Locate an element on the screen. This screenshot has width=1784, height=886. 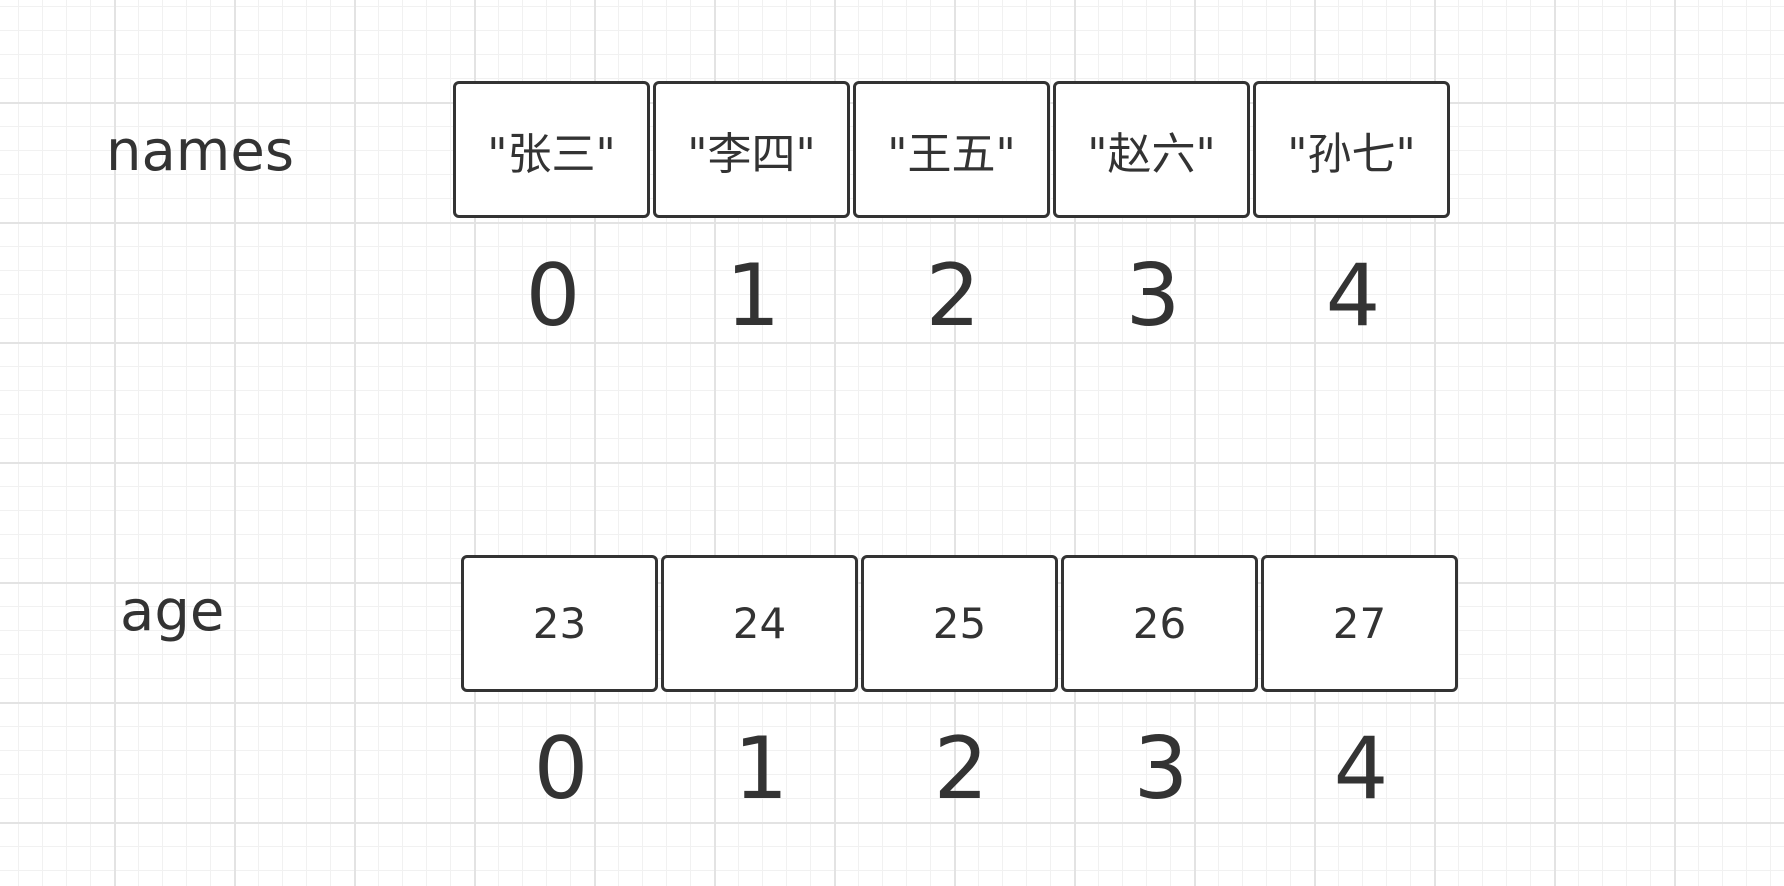
age-array-label: age is located at coordinates (172, 611).